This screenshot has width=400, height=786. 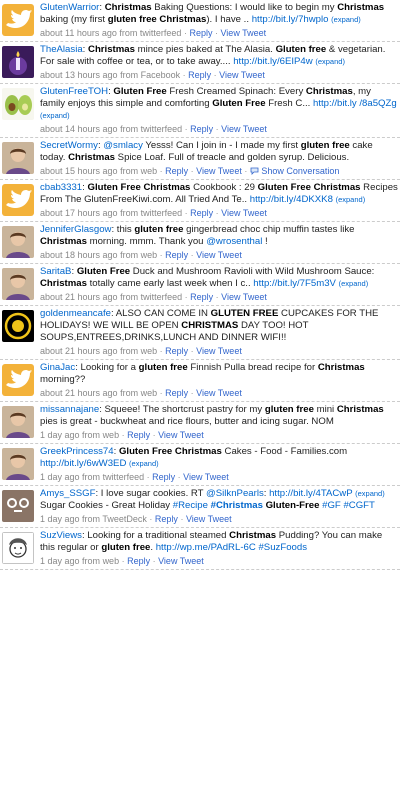 I want to click on tweet-link: http://bit.ly/4DKXK8, so click(x=291, y=199).